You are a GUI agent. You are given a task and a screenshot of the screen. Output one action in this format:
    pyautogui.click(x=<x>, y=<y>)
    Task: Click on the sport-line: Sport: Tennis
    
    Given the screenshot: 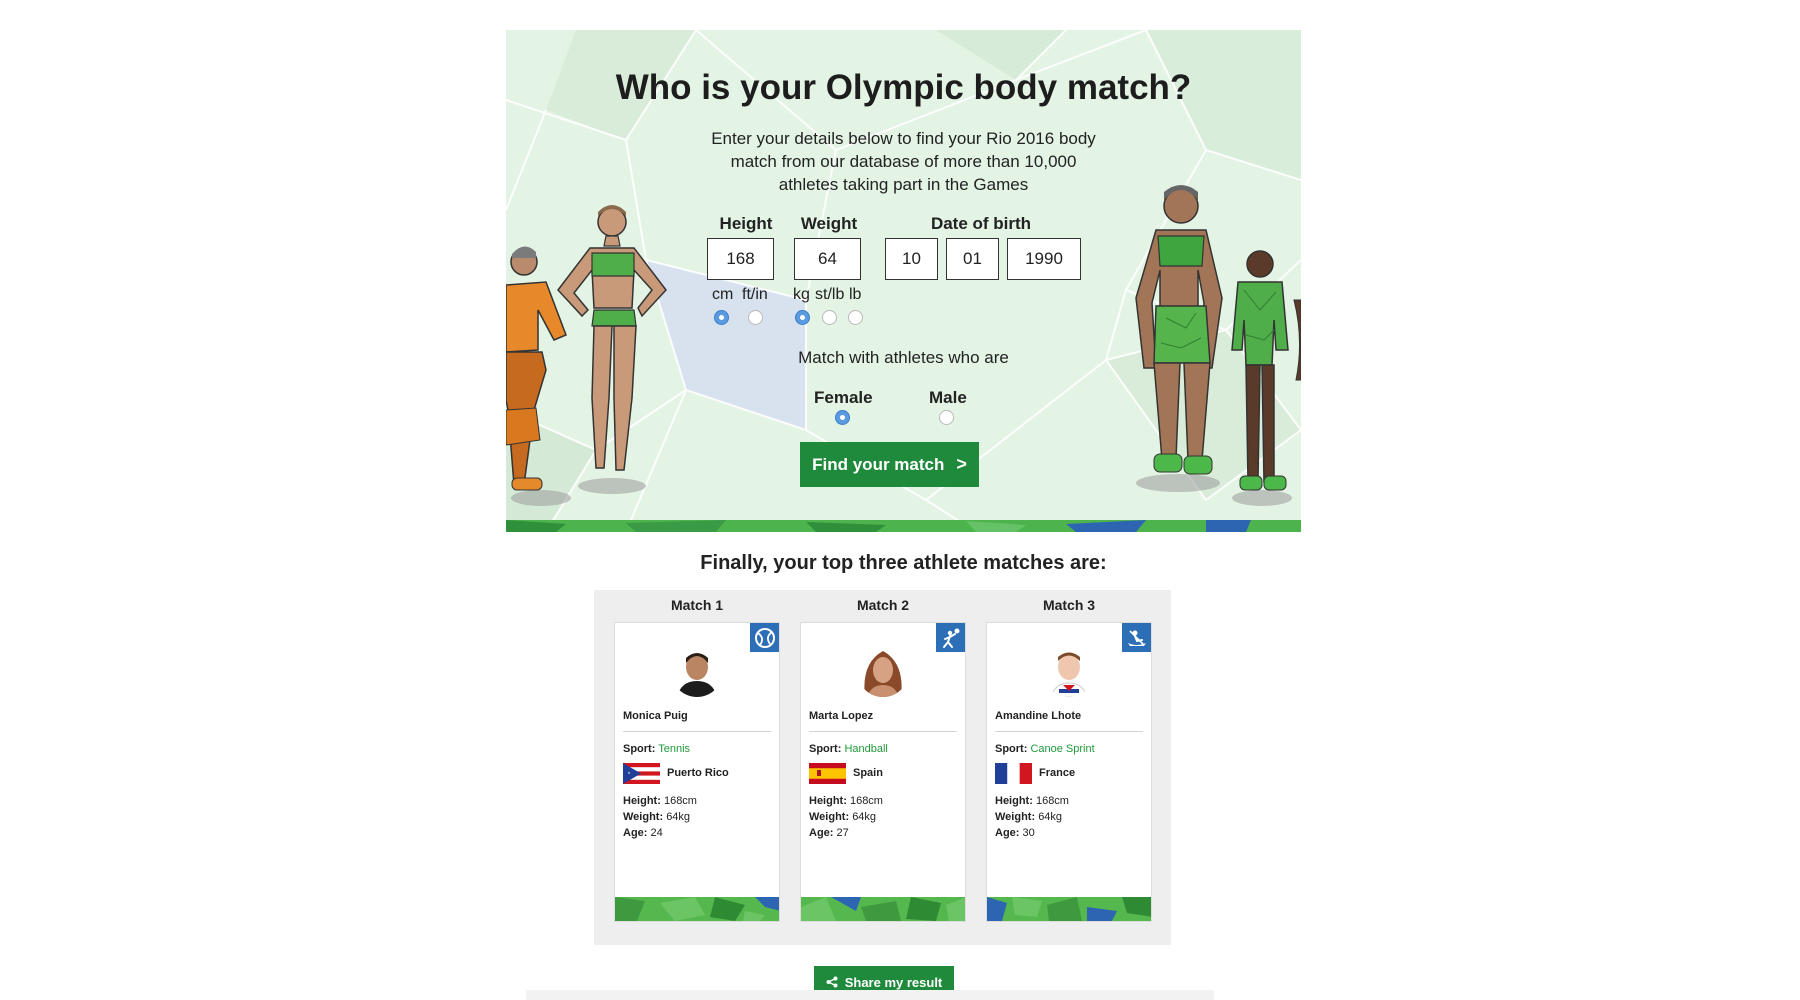 What is the action you would take?
    pyautogui.click(x=656, y=749)
    